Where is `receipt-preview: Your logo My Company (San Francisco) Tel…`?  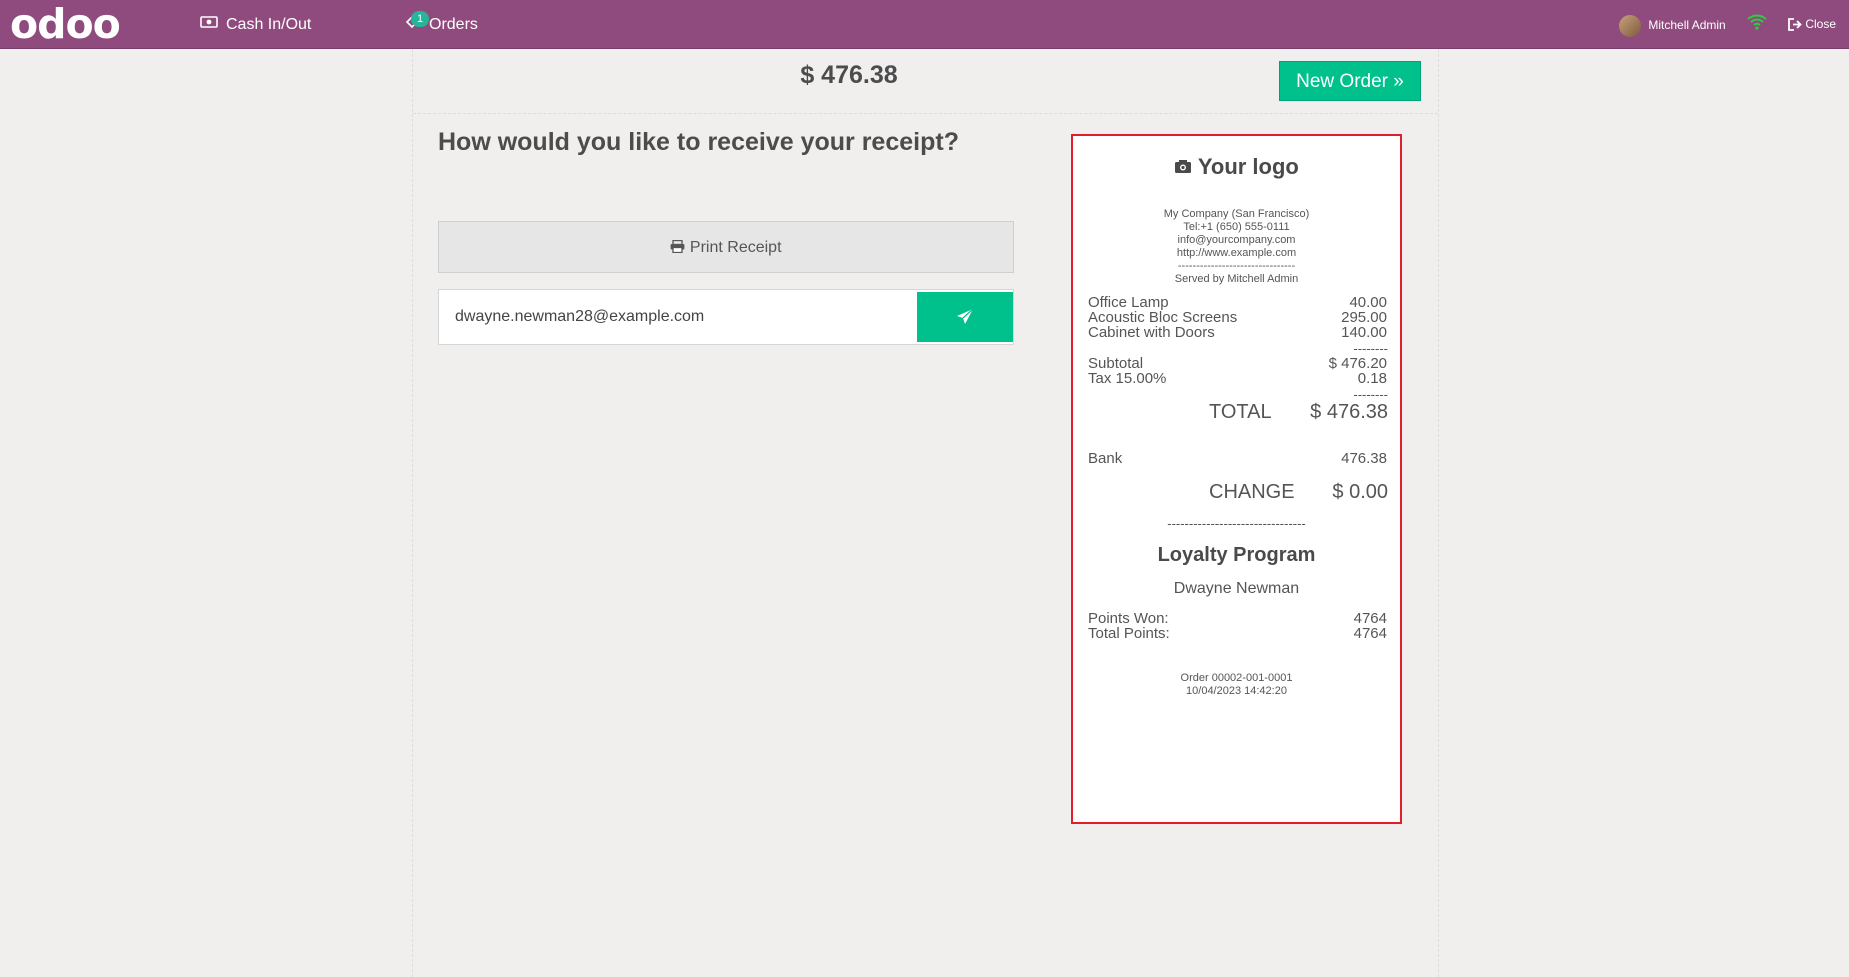
receipt-preview: Your logo My Company (San Francisco) Tel… is located at coordinates (1236, 479).